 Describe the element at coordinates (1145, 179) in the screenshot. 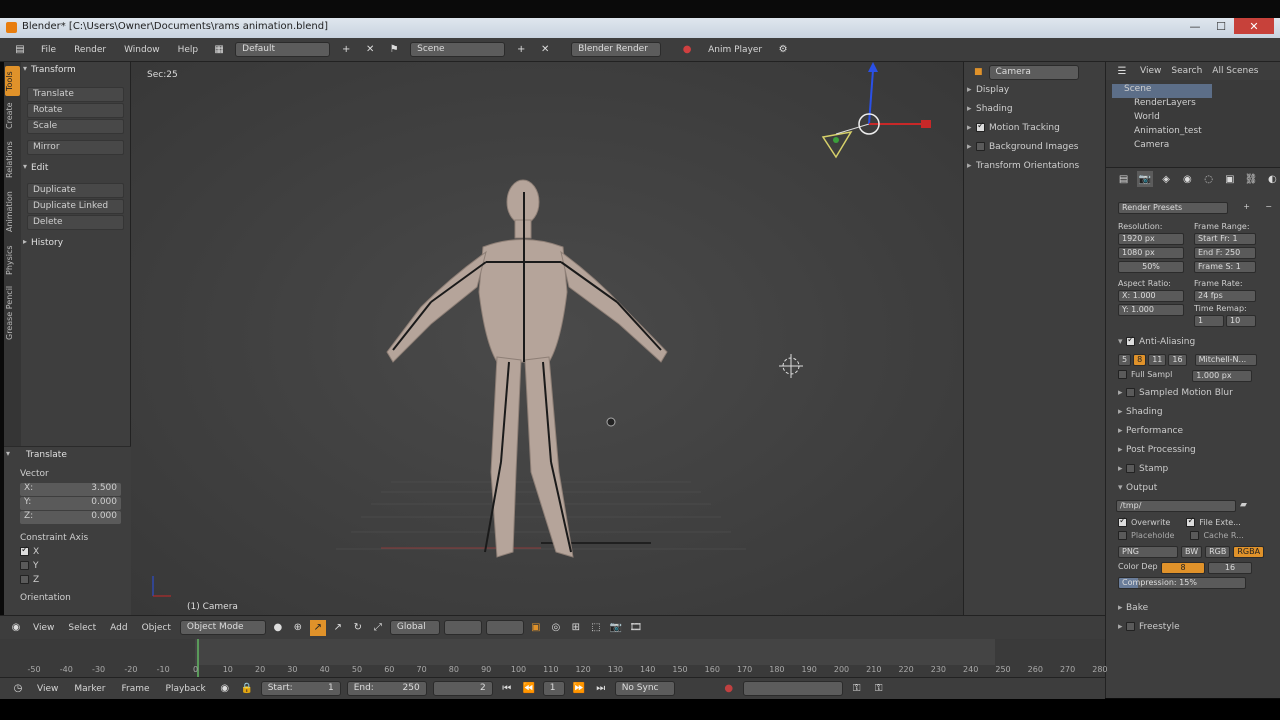

I see `render-tab-icon: 📷` at that location.